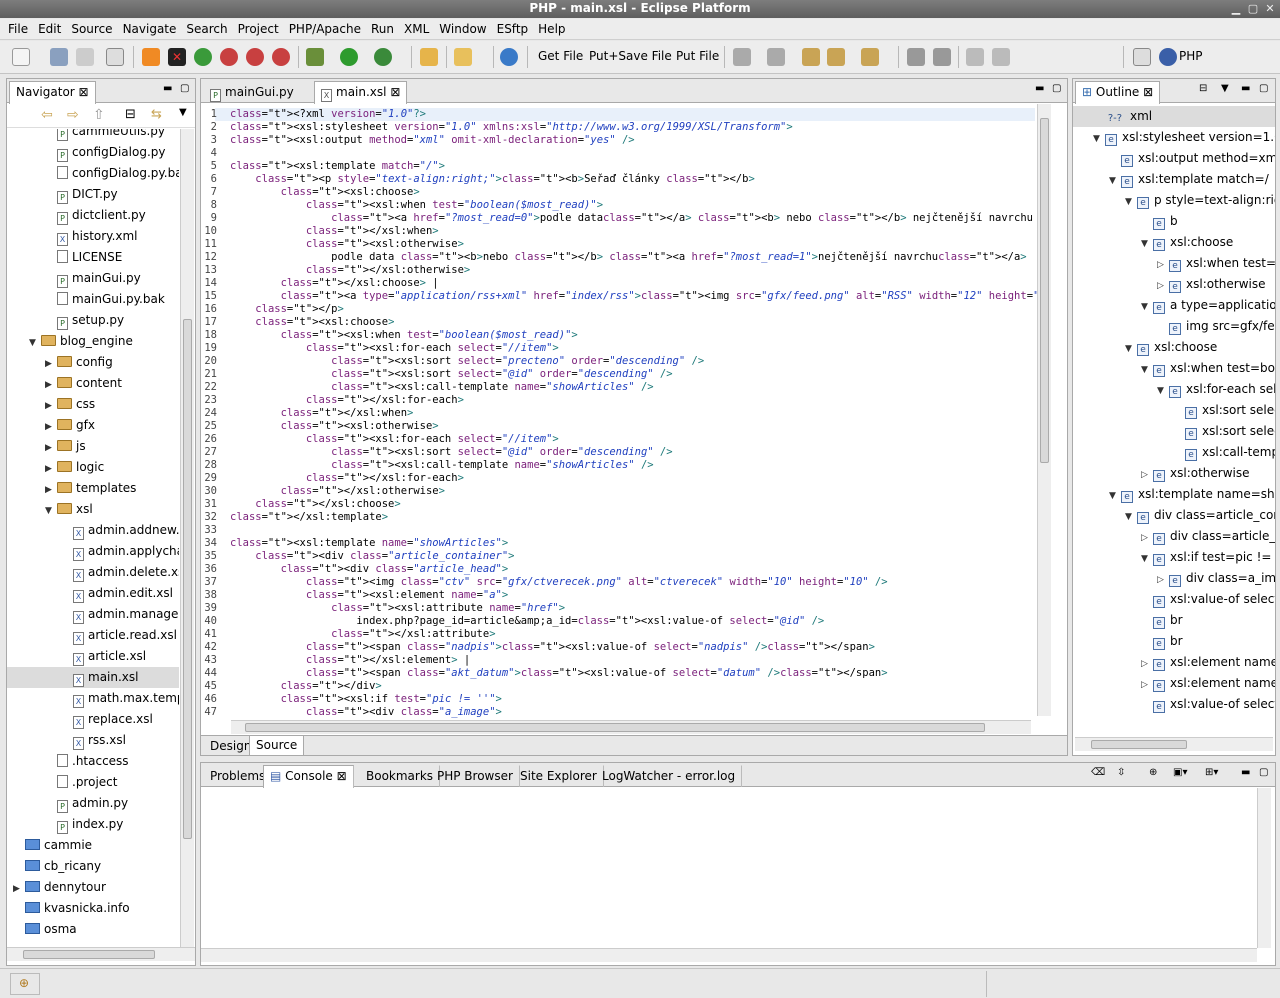 This screenshot has width=1280, height=998. Describe the element at coordinates (350, 660) in the screenshot. I see `code-line: class="t"></xsl:element> |` at that location.